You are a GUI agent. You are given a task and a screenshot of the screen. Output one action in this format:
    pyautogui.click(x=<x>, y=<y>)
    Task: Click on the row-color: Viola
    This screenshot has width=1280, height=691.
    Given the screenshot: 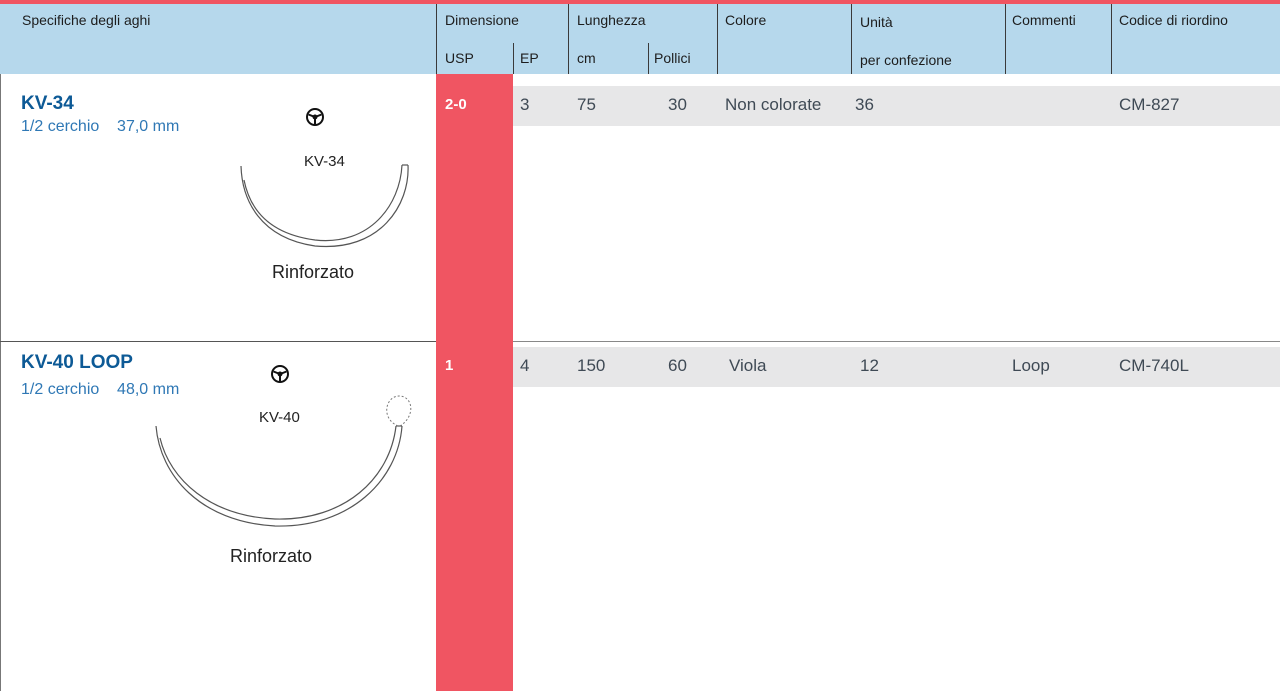 What is the action you would take?
    pyautogui.click(x=748, y=365)
    